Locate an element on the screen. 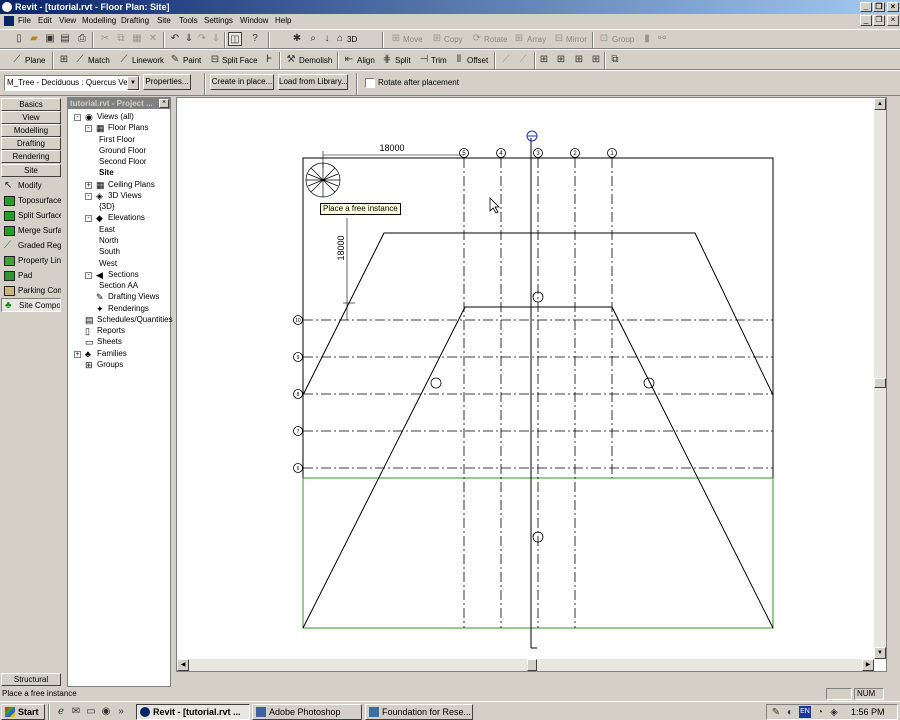  tool-graded-region: ⟋ Graded Regio is located at coordinates (31, 246).